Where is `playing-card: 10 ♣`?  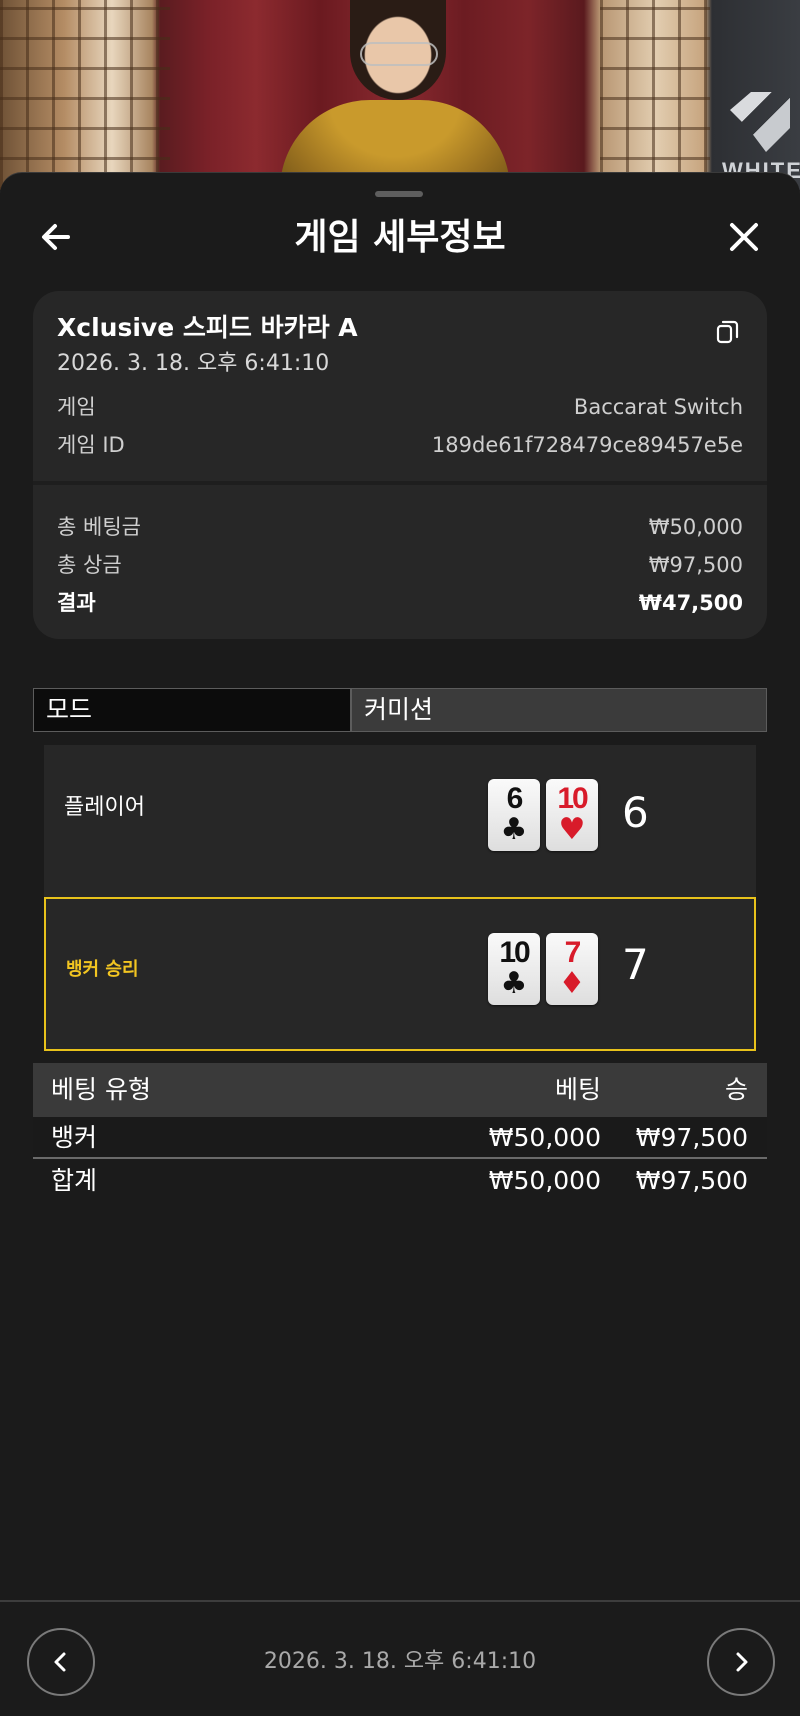
playing-card: 10 ♣ is located at coordinates (514, 969).